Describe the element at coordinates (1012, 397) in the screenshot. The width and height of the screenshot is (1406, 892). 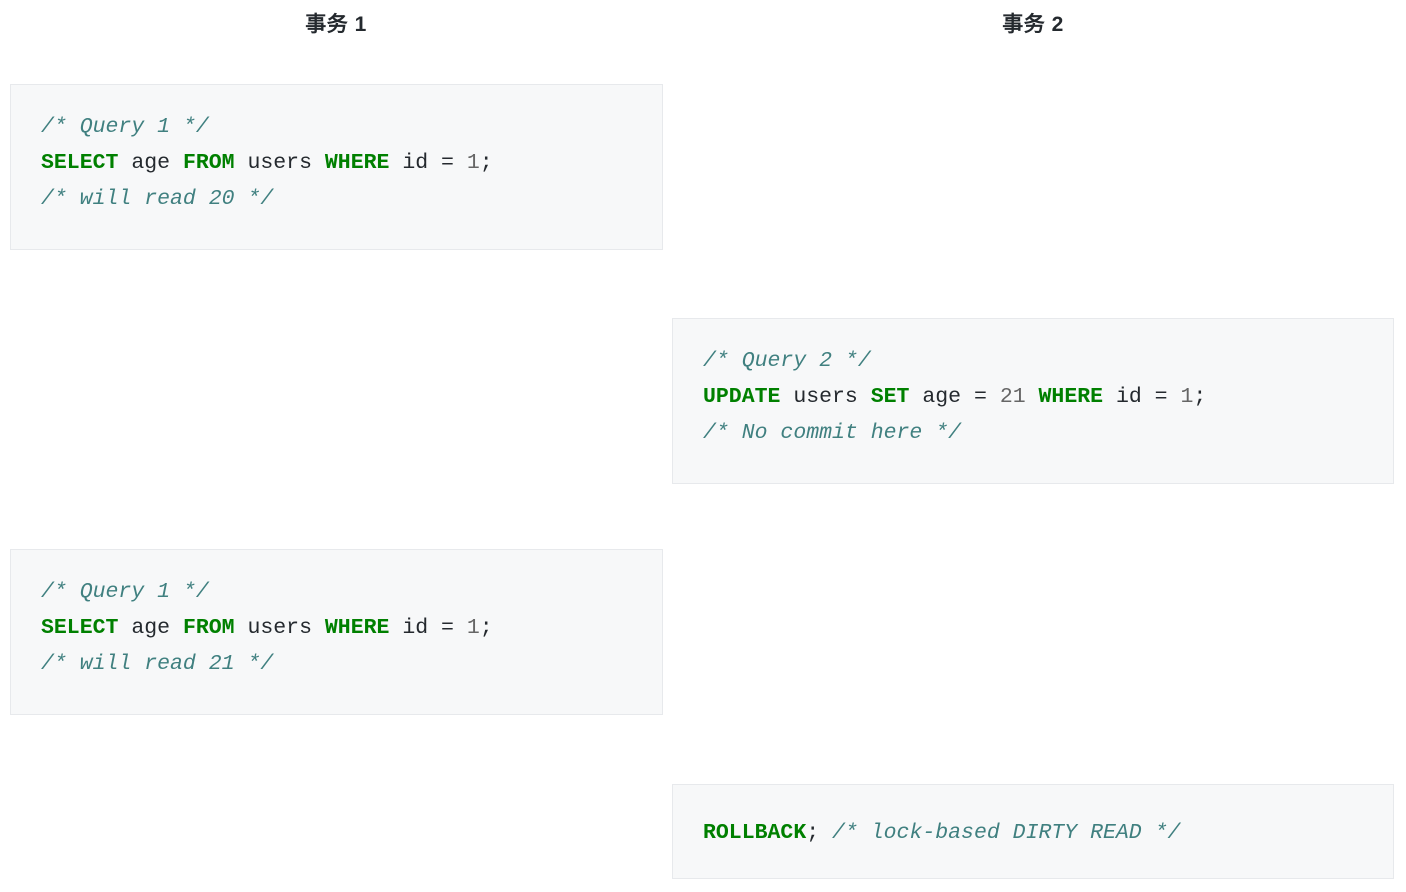
I see `code-token-number: 21` at that location.